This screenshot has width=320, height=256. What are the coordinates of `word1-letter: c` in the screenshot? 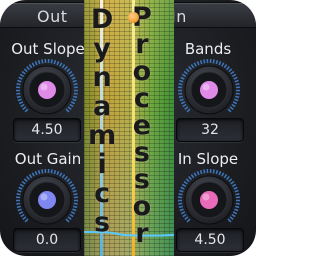 It's located at (102, 193).